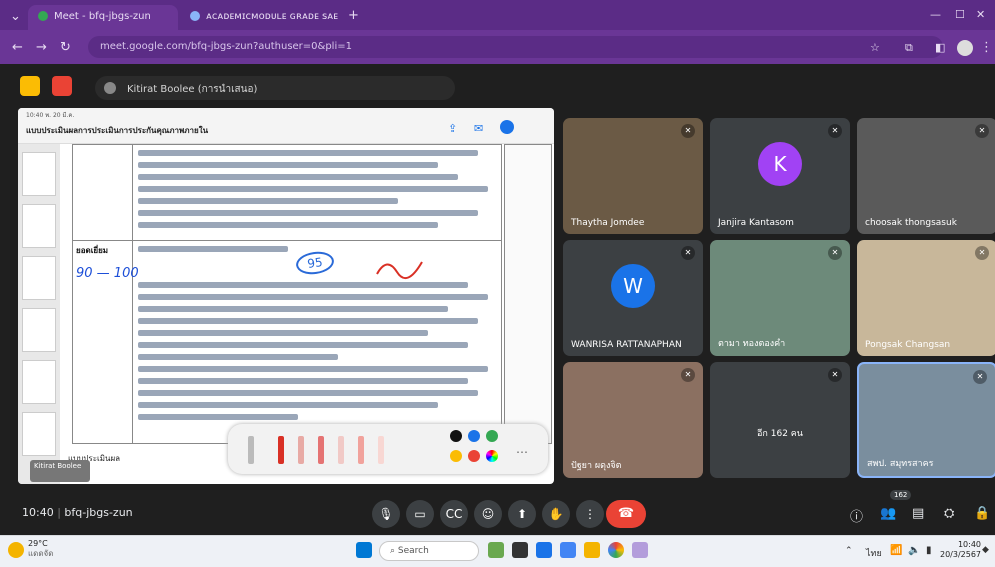  Describe the element at coordinates (478, 128) in the screenshot. I see `comment-icon: ✉` at that location.